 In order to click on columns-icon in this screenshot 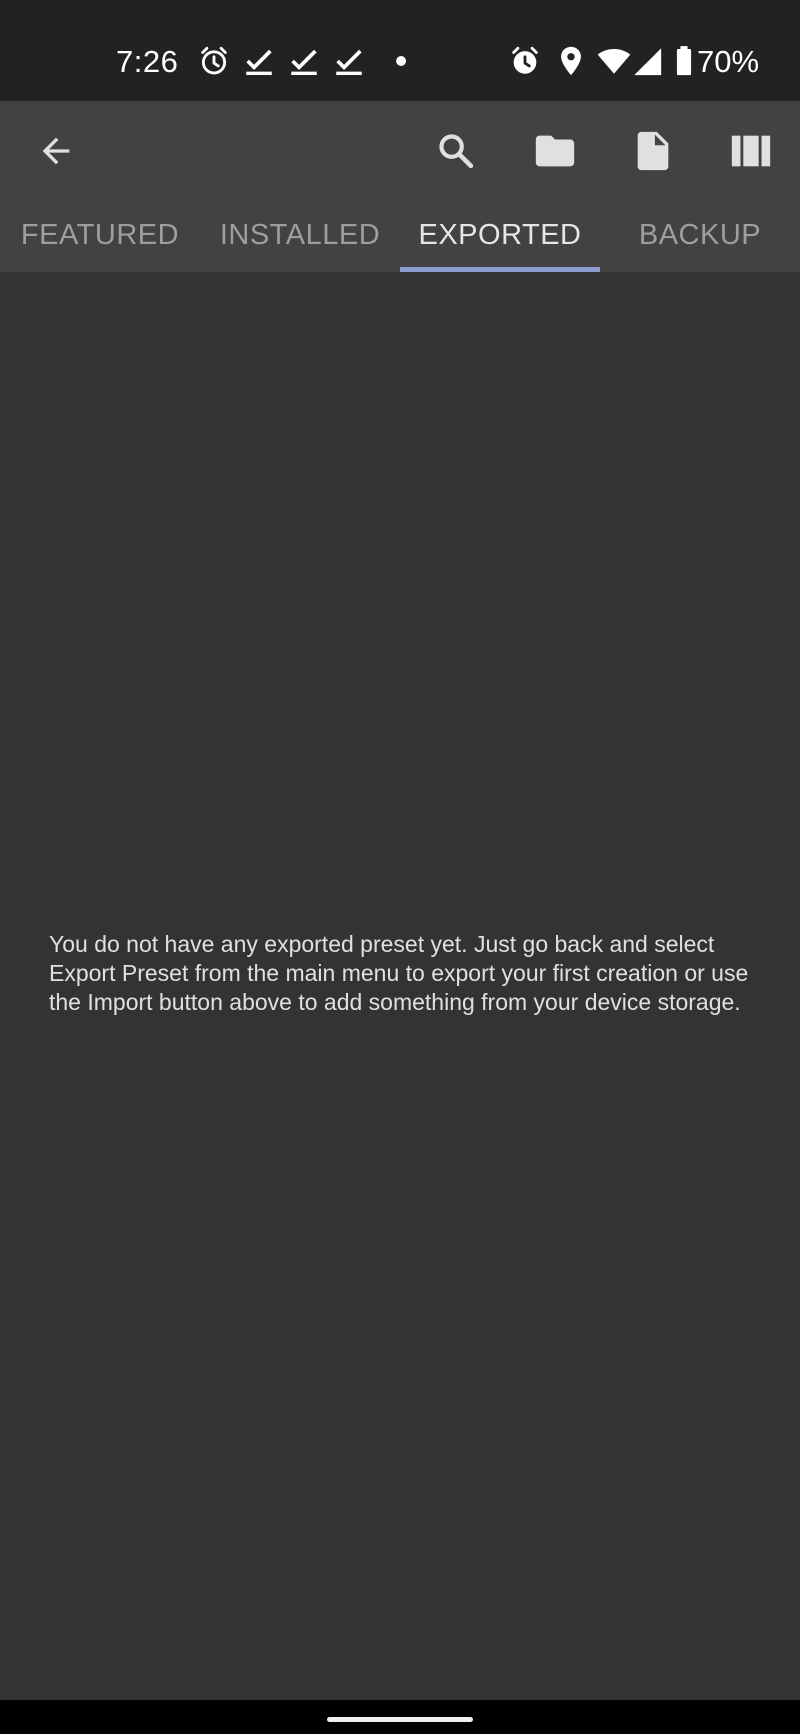, I will do `click(751, 151)`.